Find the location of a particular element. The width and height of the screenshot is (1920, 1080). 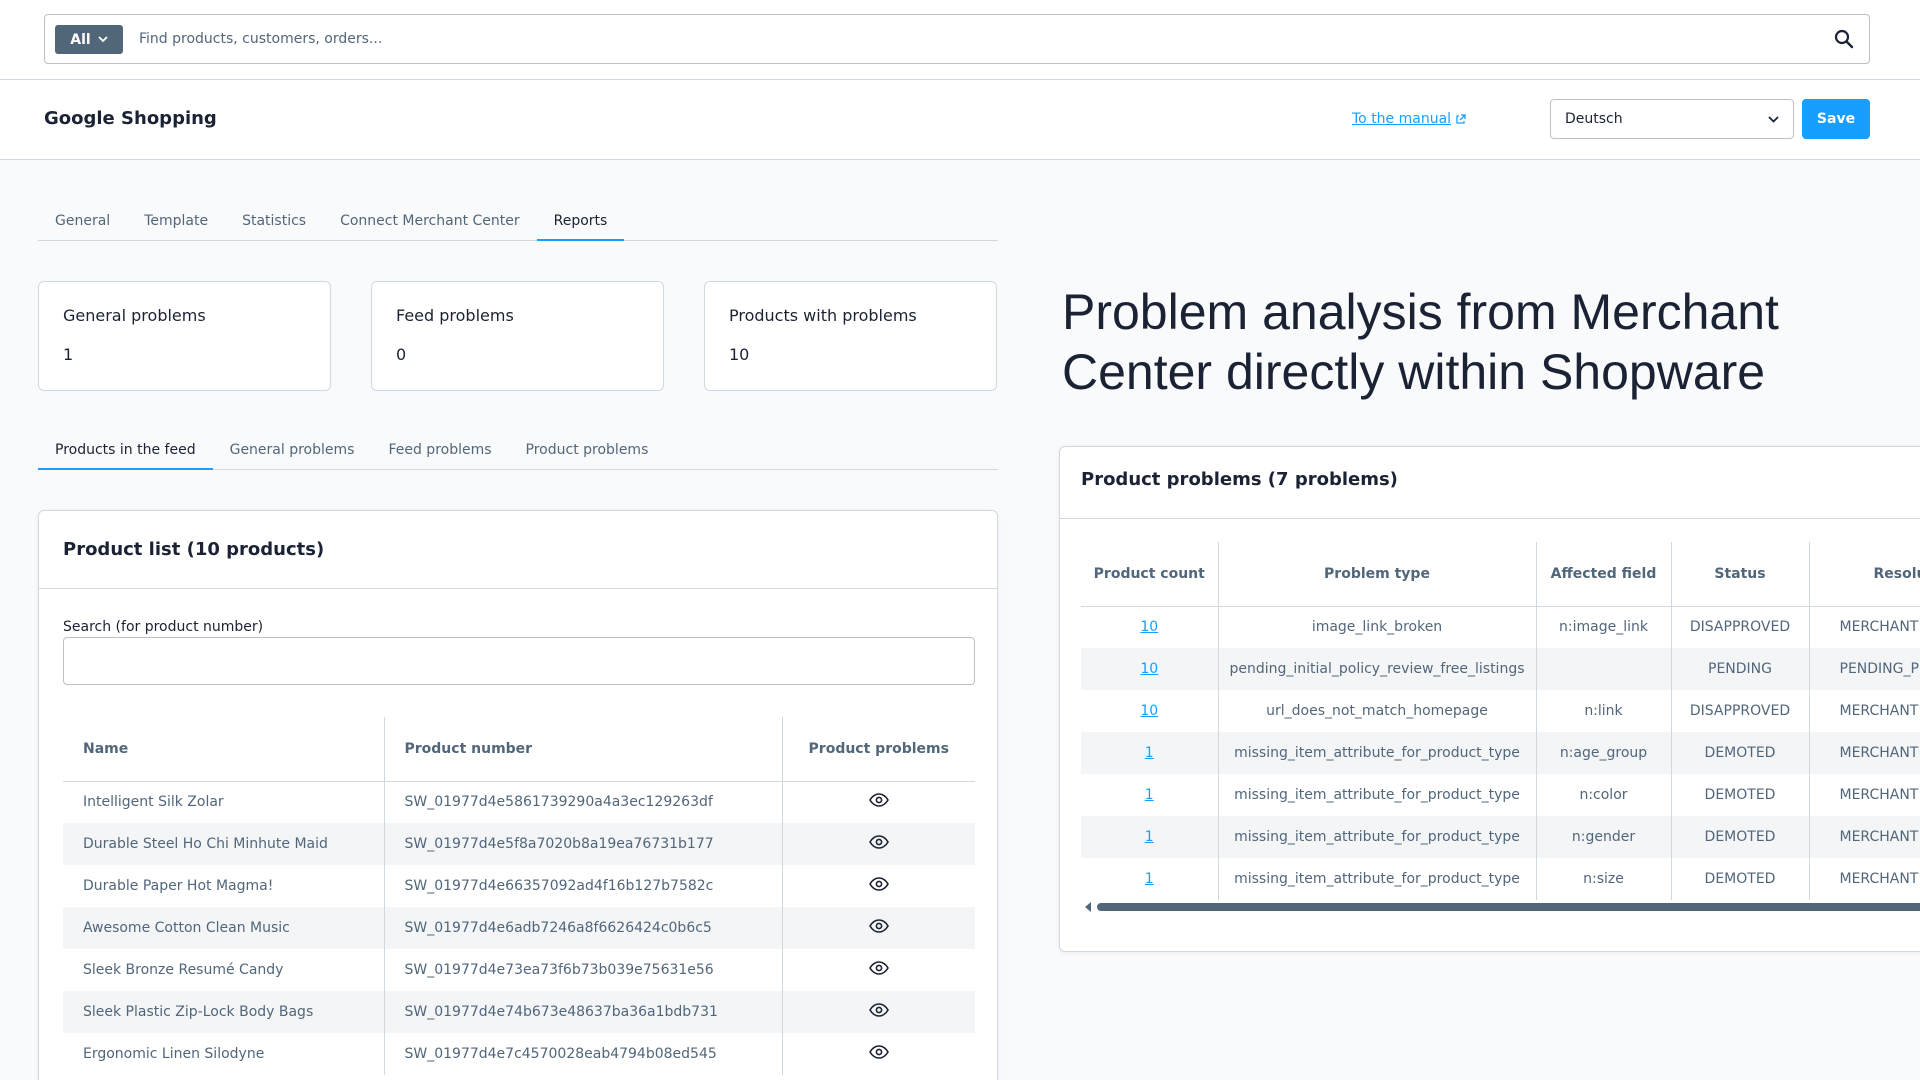

chevron-down-icon is located at coordinates (1773, 119).